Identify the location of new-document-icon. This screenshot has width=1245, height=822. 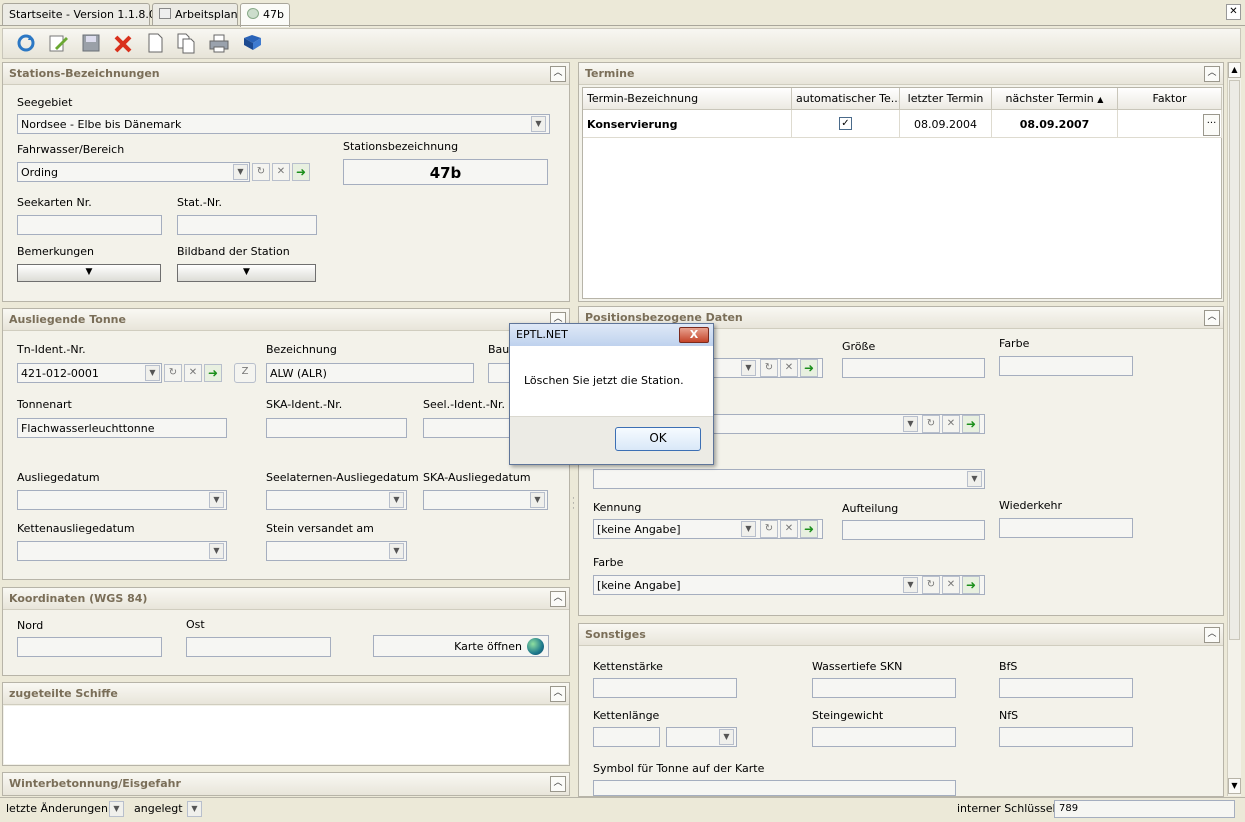
(155, 43).